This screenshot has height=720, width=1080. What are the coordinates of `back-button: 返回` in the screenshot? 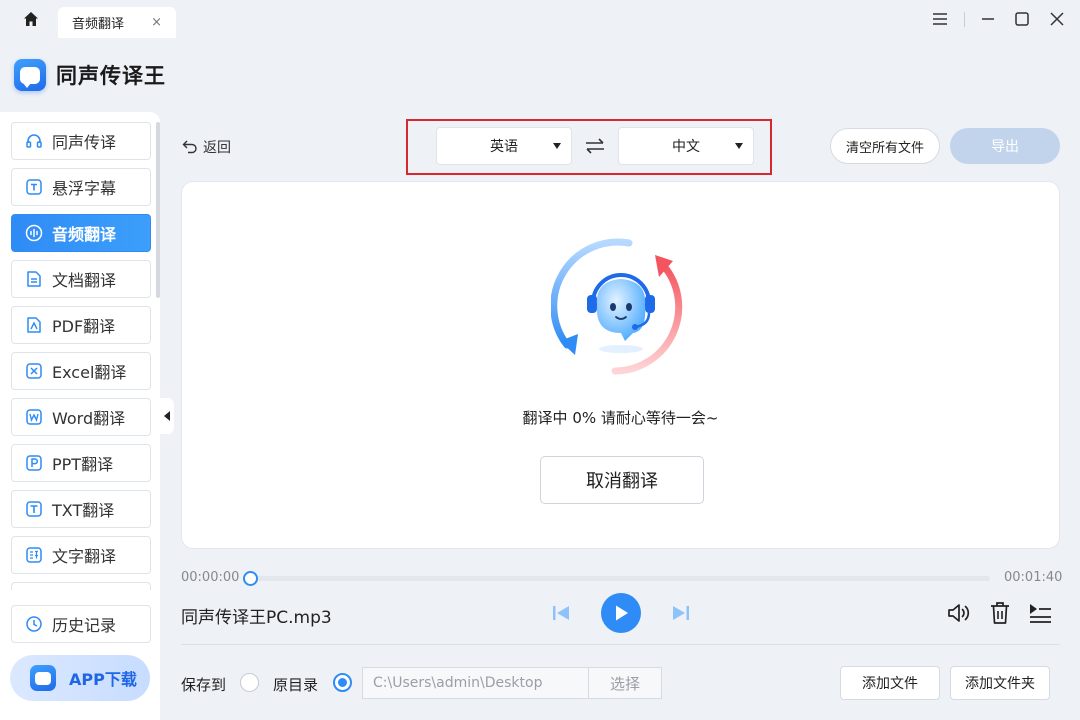 It's located at (206, 147).